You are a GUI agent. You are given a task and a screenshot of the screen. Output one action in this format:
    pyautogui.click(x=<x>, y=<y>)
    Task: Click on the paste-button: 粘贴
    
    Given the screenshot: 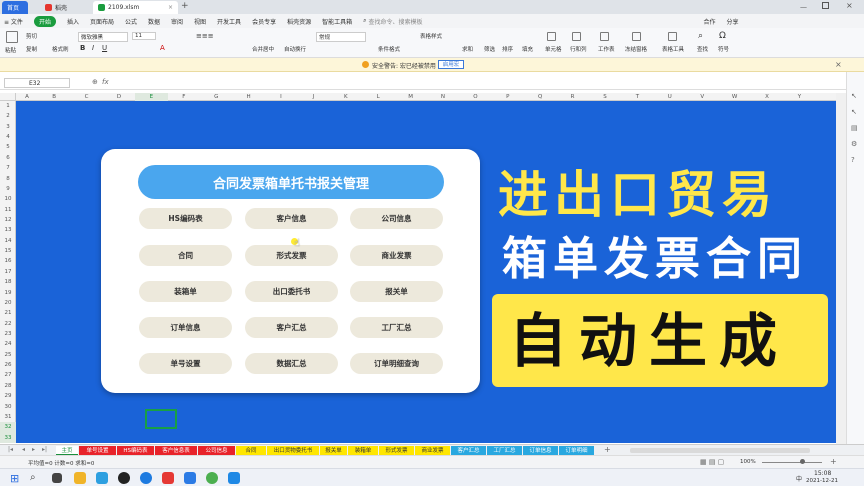 What is the action you would take?
    pyautogui.click(x=10, y=50)
    